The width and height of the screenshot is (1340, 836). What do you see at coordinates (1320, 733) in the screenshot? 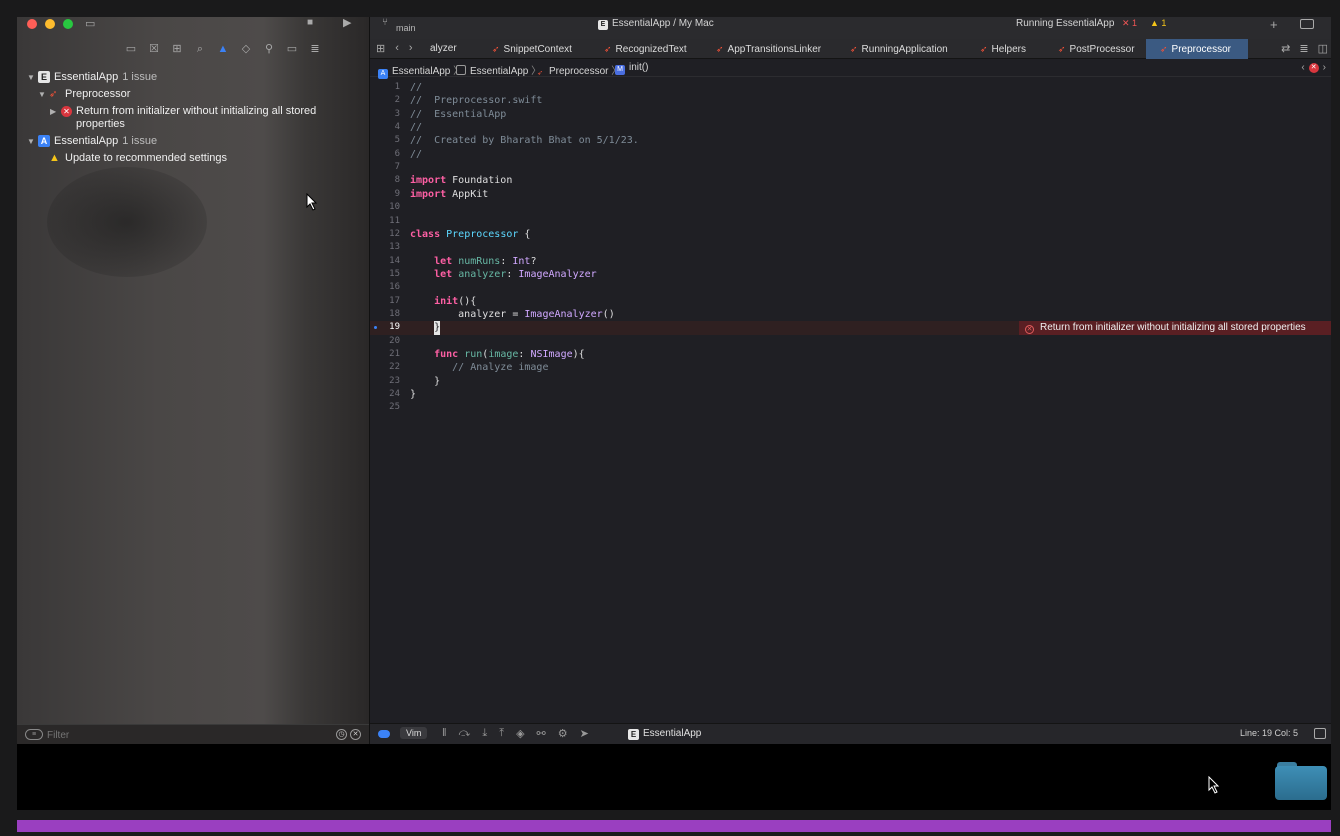
I see `debug-area-toggle-icon` at bounding box center [1320, 733].